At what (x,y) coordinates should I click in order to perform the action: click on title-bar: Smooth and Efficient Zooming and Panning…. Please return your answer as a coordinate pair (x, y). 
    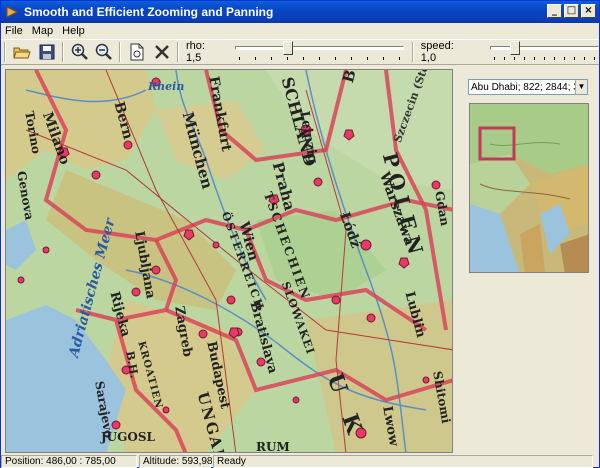
    Looking at the image, I should click on (300, 12).